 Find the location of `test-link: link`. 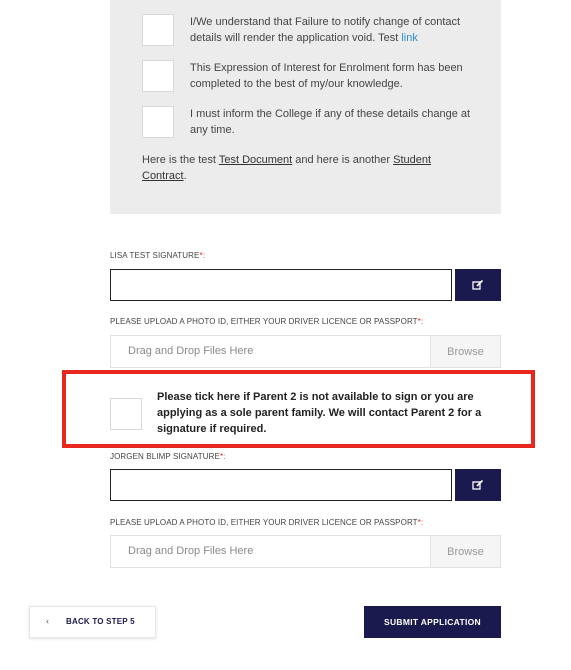

test-link: link is located at coordinates (409, 38).